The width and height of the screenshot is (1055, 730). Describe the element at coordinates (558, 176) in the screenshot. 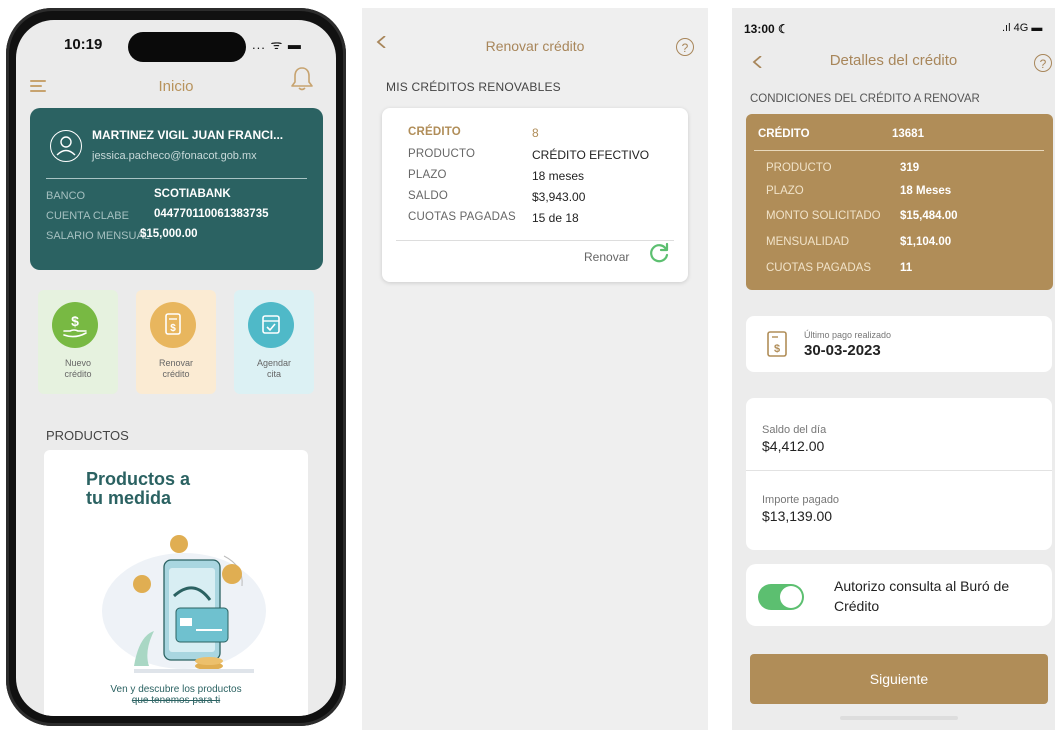

I see `term-value: 18 meses` at that location.